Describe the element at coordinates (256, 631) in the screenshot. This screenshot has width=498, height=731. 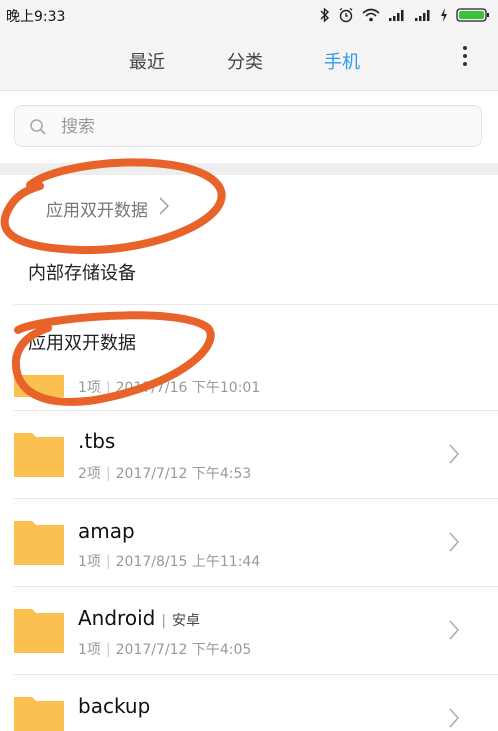
I see `list-item: Android | 安卓 1项 | 2017/7/12 下午4:05` at that location.